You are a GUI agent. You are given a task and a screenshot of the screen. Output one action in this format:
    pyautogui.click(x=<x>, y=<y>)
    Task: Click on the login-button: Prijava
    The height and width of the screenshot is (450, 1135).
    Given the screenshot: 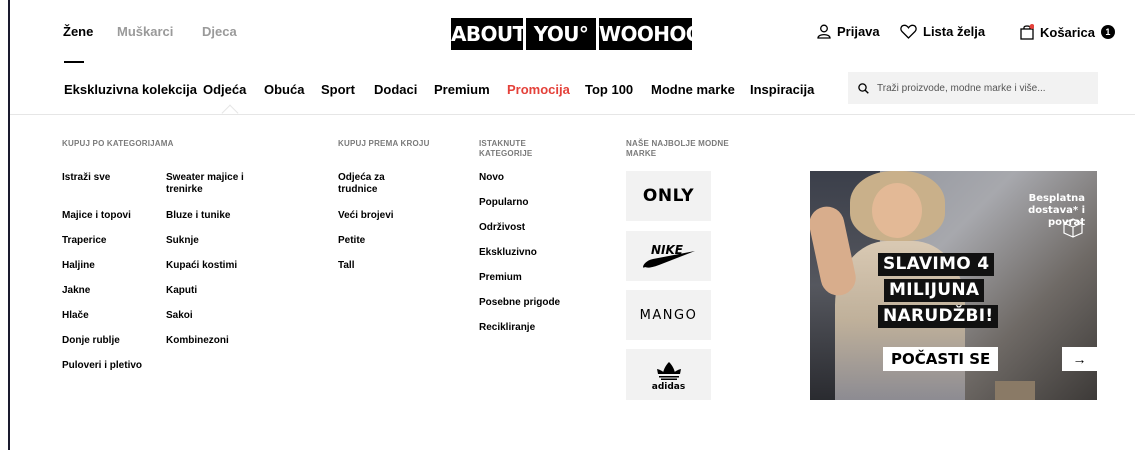 What is the action you would take?
    pyautogui.click(x=848, y=31)
    